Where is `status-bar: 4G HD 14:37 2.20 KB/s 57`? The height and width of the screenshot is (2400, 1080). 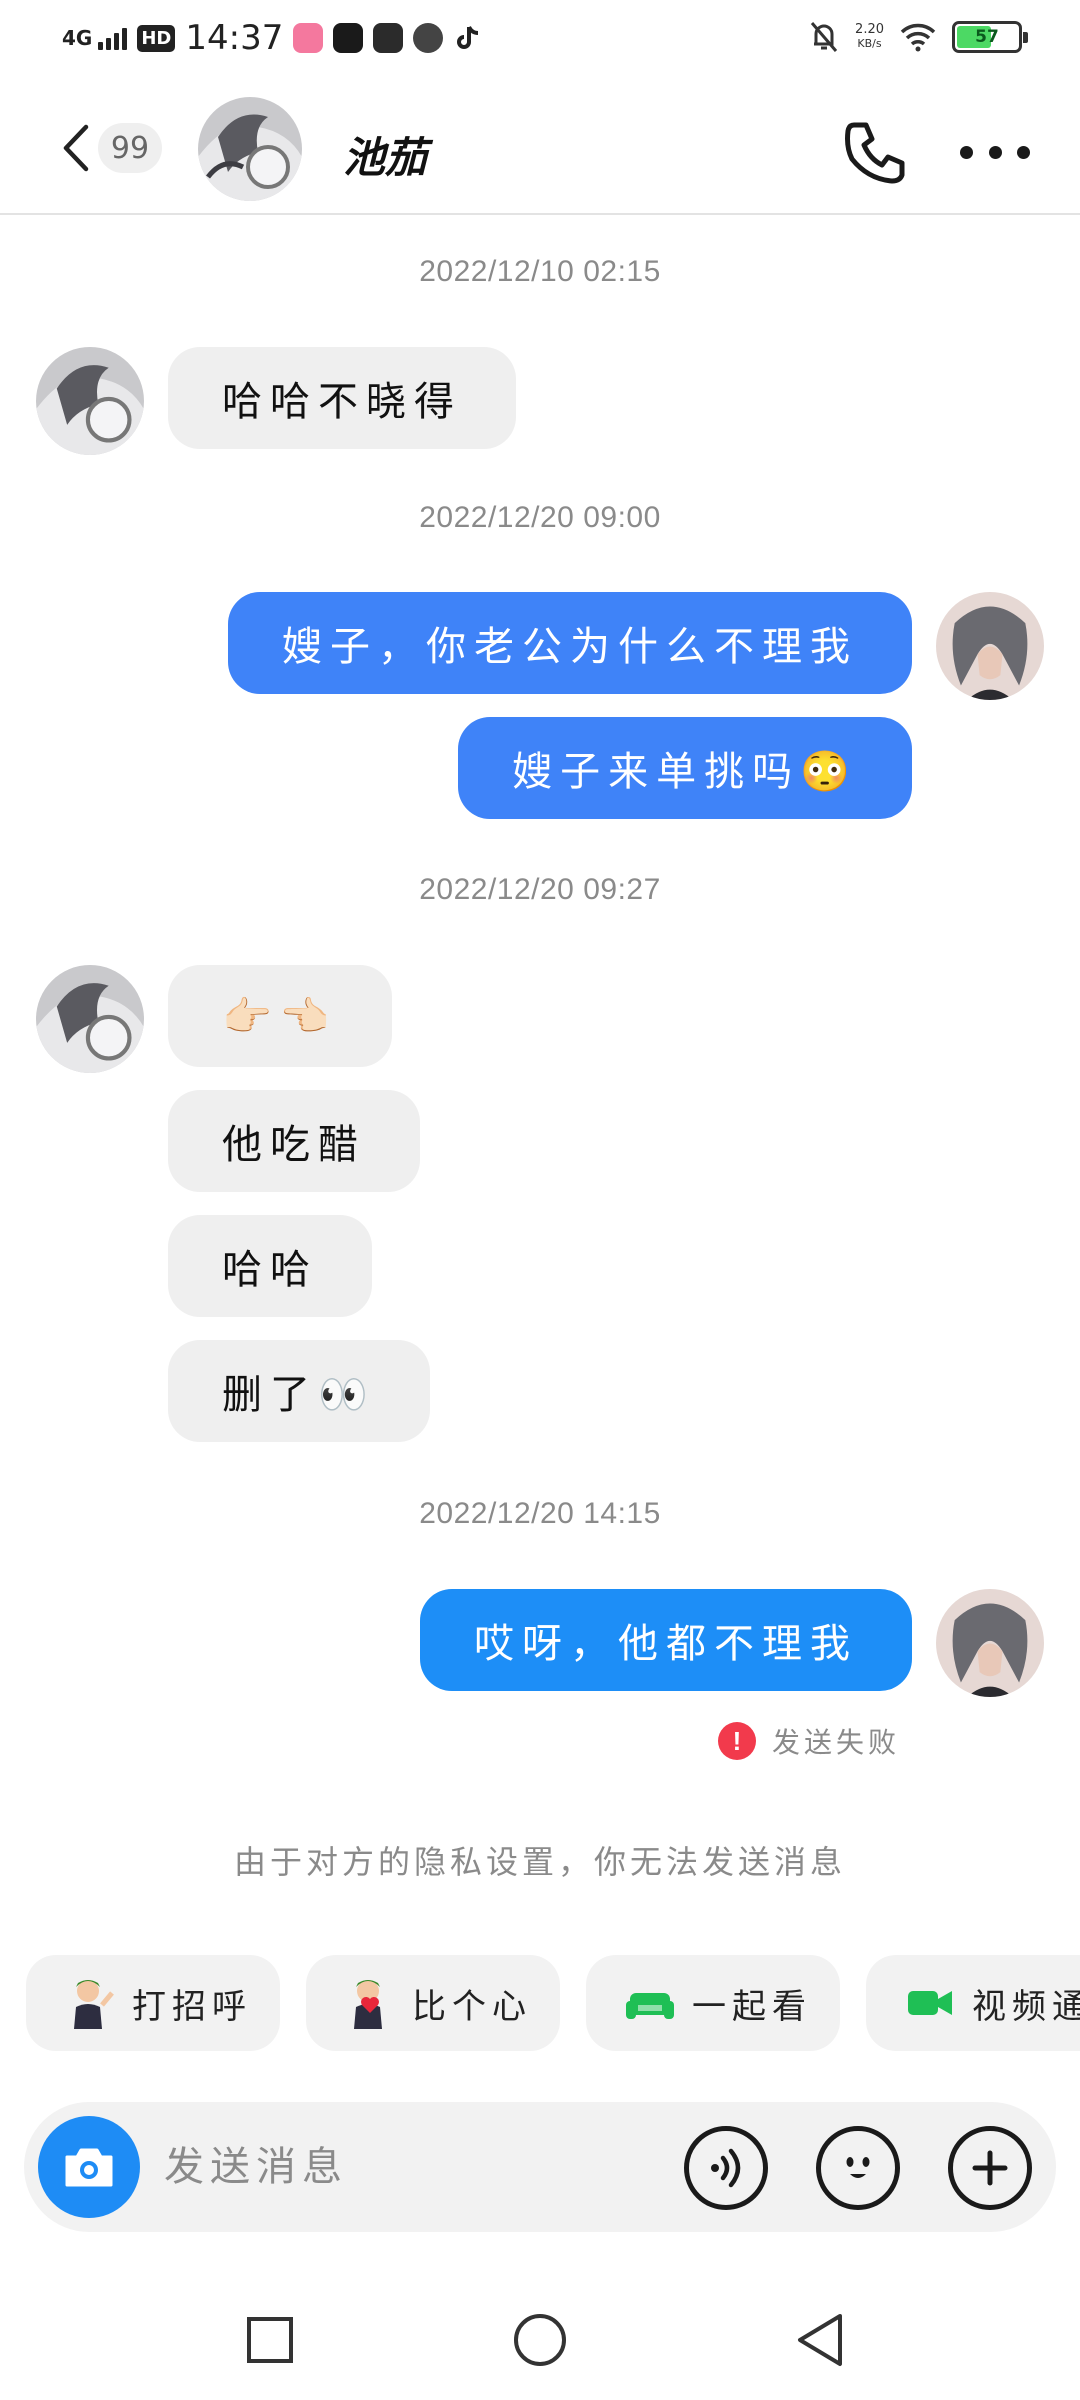
status-bar: 4G HD 14:37 2.20 KB/s 57 is located at coordinates (540, 40).